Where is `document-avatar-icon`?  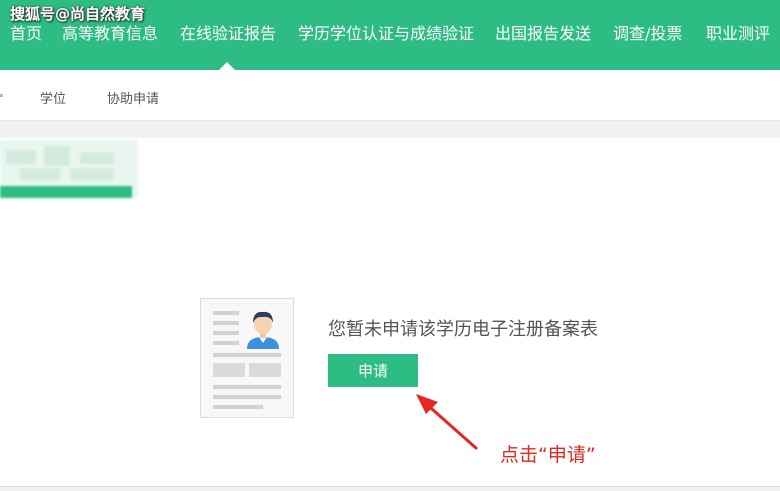
document-avatar-icon is located at coordinates (247, 358).